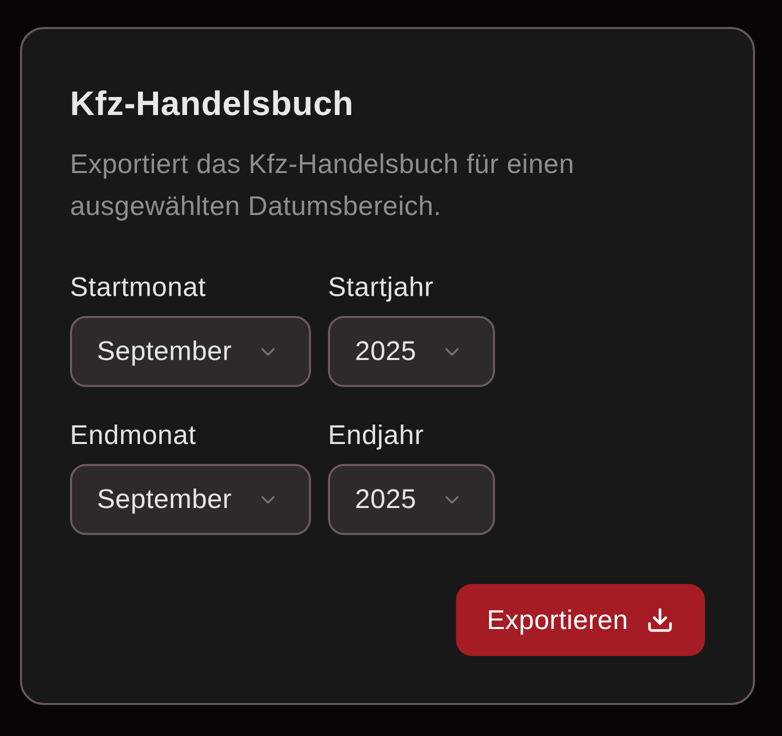 The height and width of the screenshot is (736, 782). Describe the element at coordinates (381, 287) in the screenshot. I see `field-label: Startjahr` at that location.